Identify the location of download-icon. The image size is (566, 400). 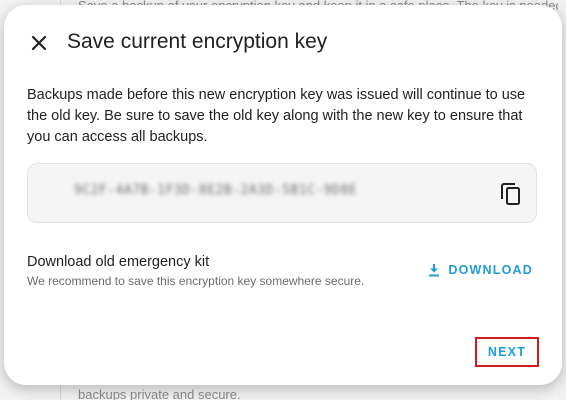
(434, 270).